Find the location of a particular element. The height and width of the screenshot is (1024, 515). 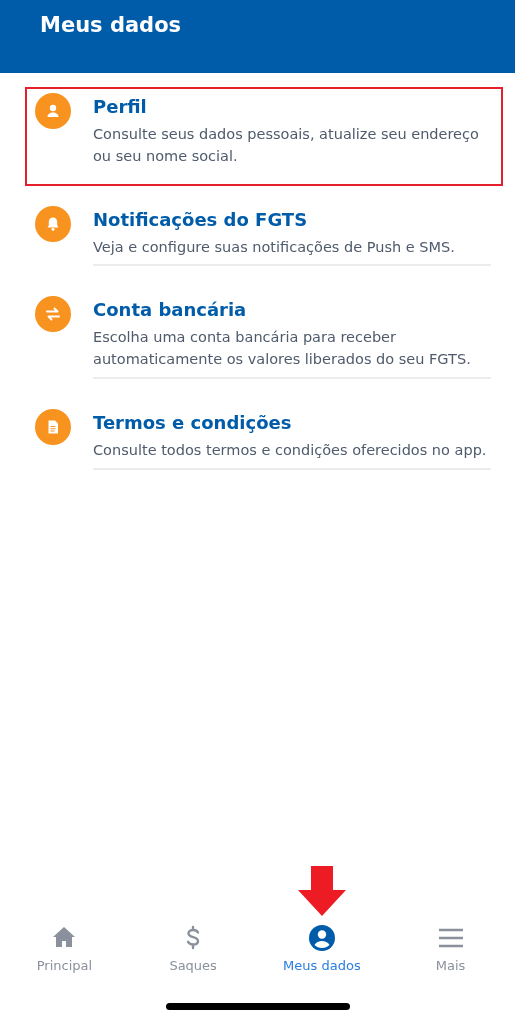

transfer-icon is located at coordinates (53, 314).